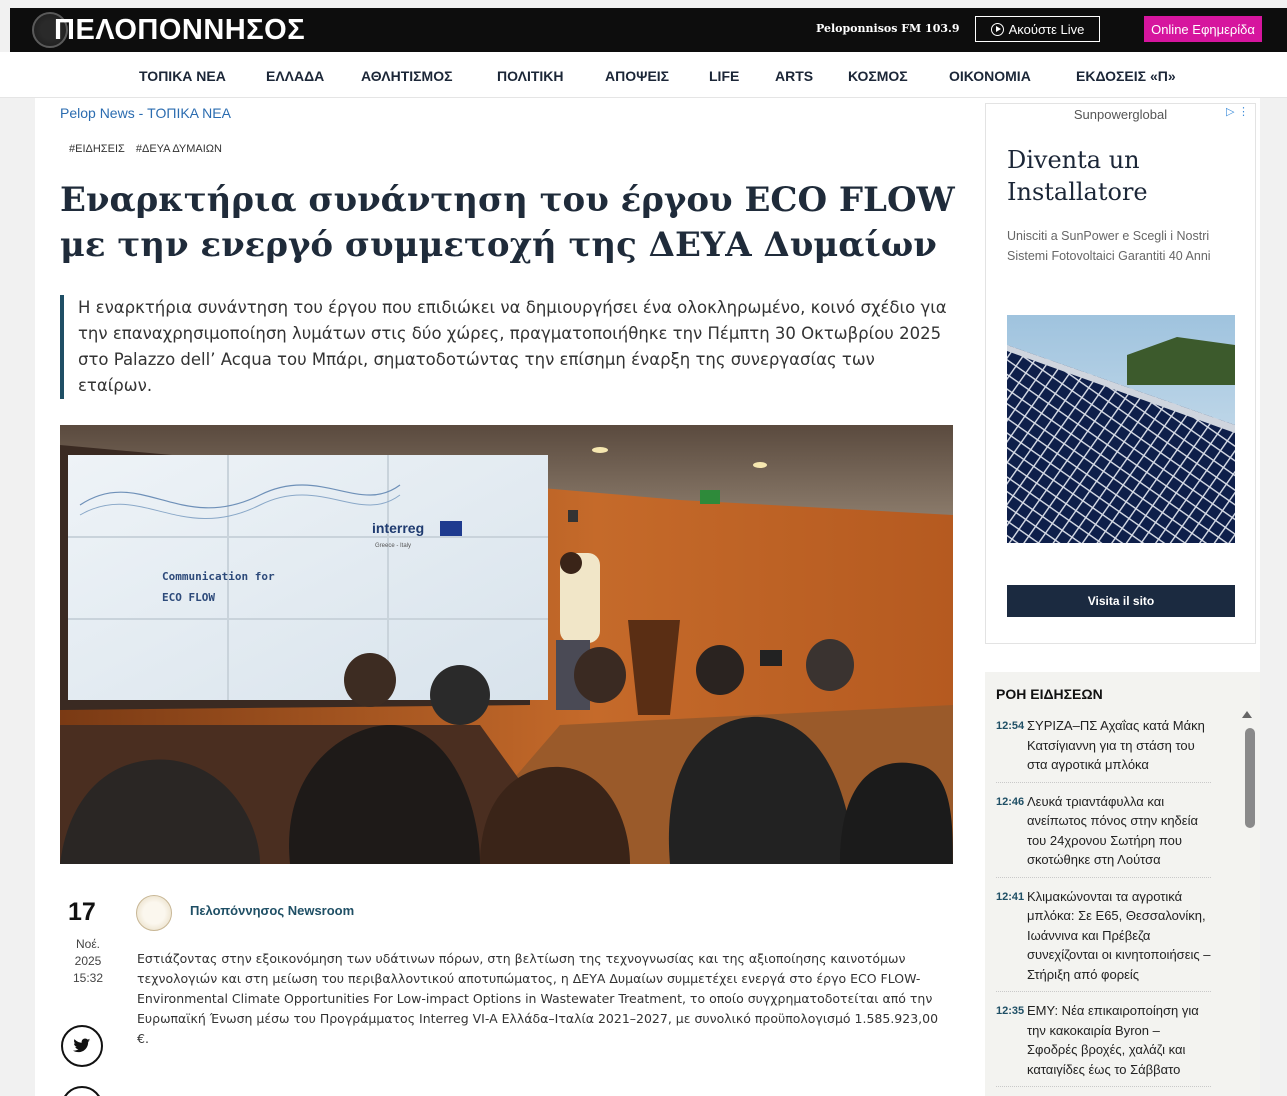  What do you see at coordinates (1010, 726) in the screenshot?
I see `news-feed-time: 12:54` at bounding box center [1010, 726].